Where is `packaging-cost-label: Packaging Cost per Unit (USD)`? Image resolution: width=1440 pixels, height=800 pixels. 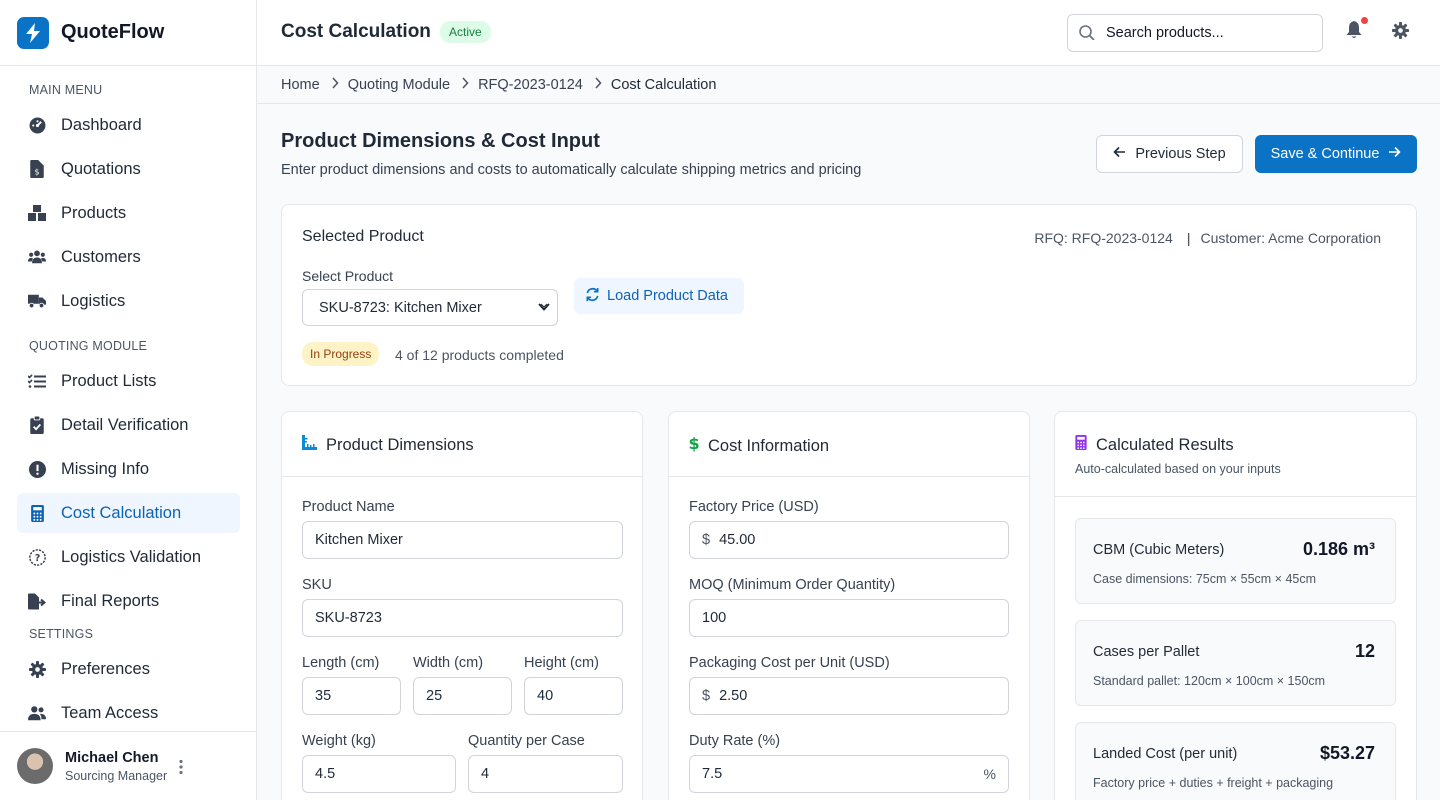 packaging-cost-label: Packaging Cost per Unit (USD) is located at coordinates (789, 663).